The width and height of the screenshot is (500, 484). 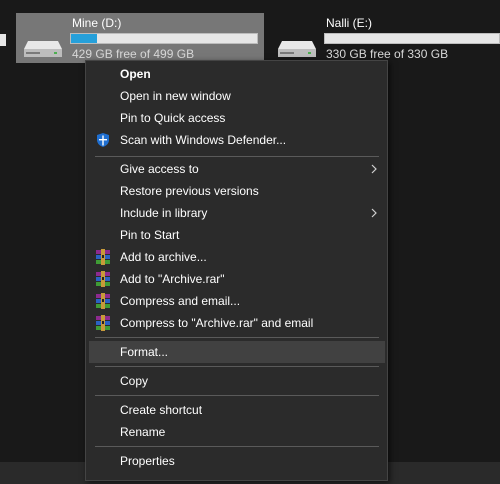 What do you see at coordinates (97, 23) in the screenshot?
I see `drive-name: Mine (D:)` at bounding box center [97, 23].